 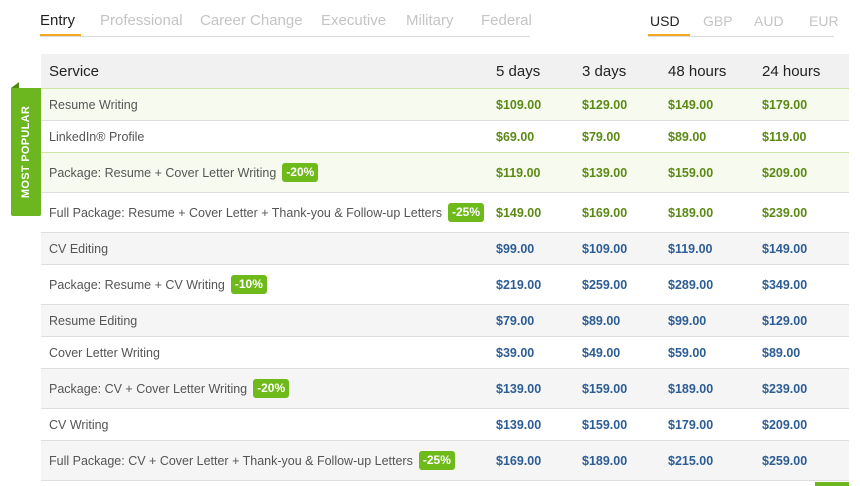 What do you see at coordinates (104, 352) in the screenshot?
I see `service-name: Cover Letter Writing` at bounding box center [104, 352].